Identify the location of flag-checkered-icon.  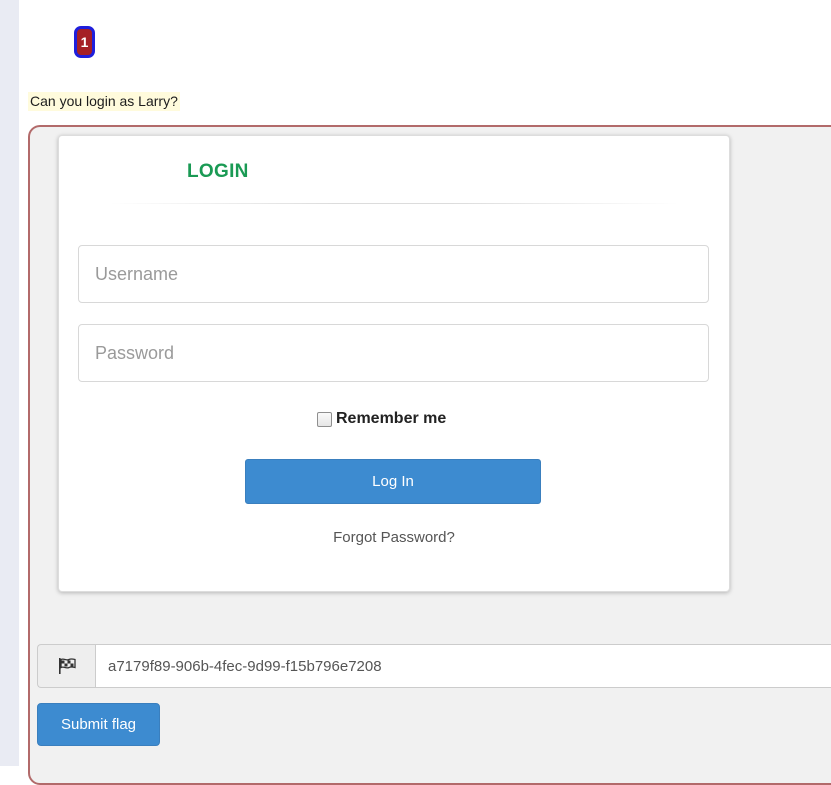
(66, 666).